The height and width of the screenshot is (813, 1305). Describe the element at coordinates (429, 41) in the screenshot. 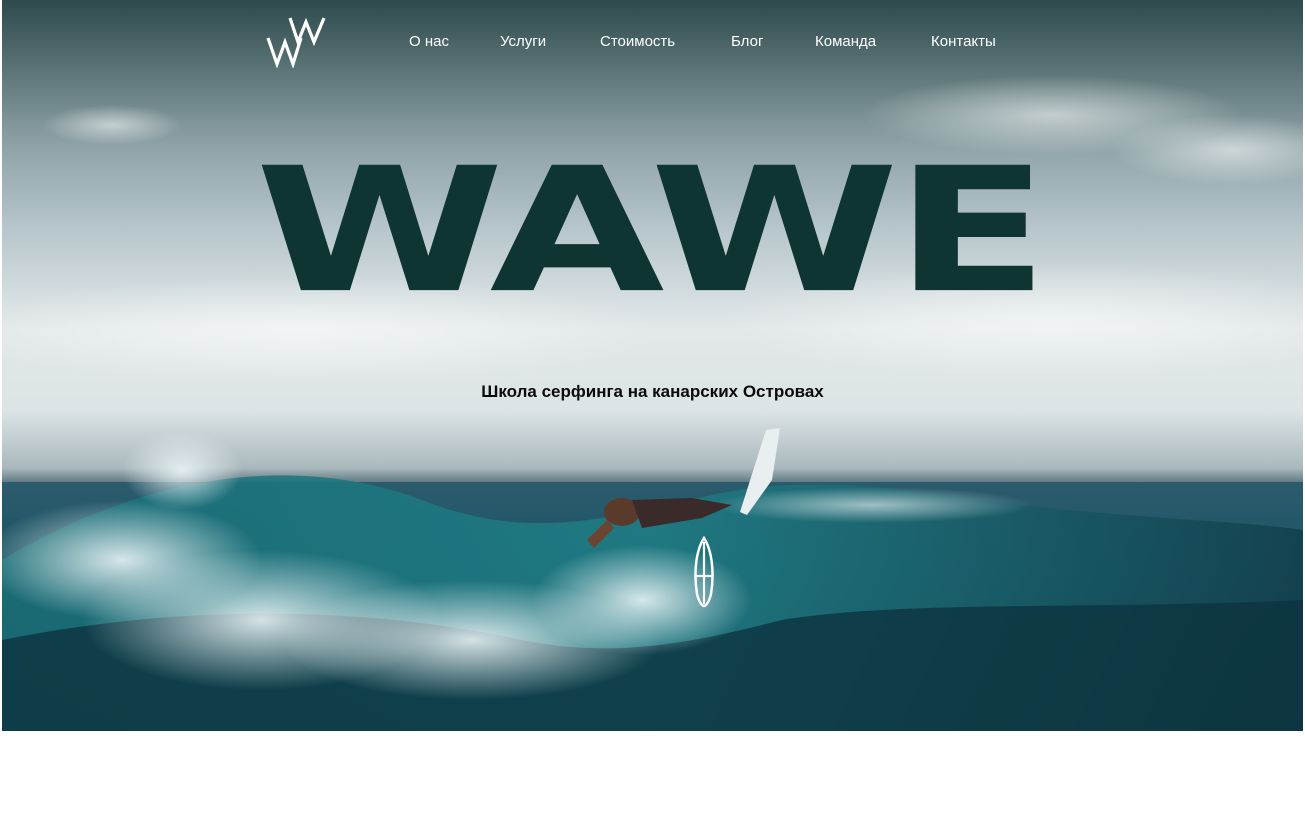

I see `nav-item-about: О нас` at that location.